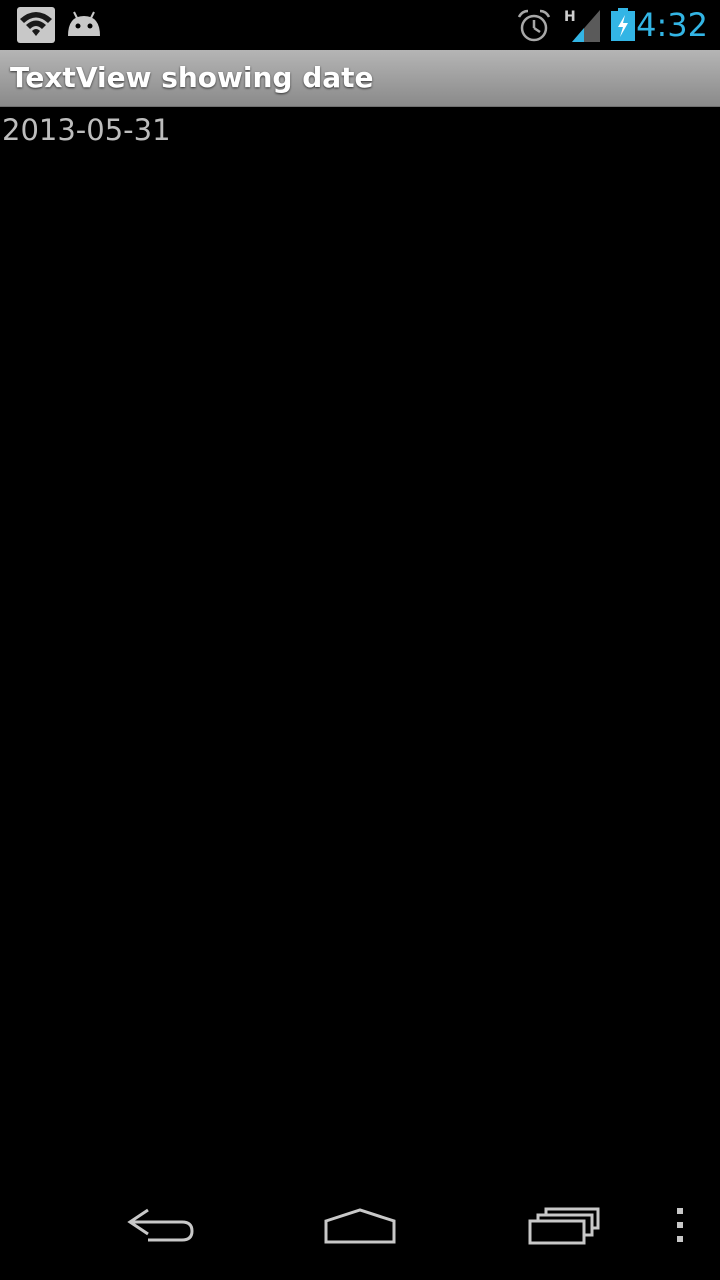 This screenshot has width=720, height=1280. I want to click on recents-icon, so click(562, 1226).